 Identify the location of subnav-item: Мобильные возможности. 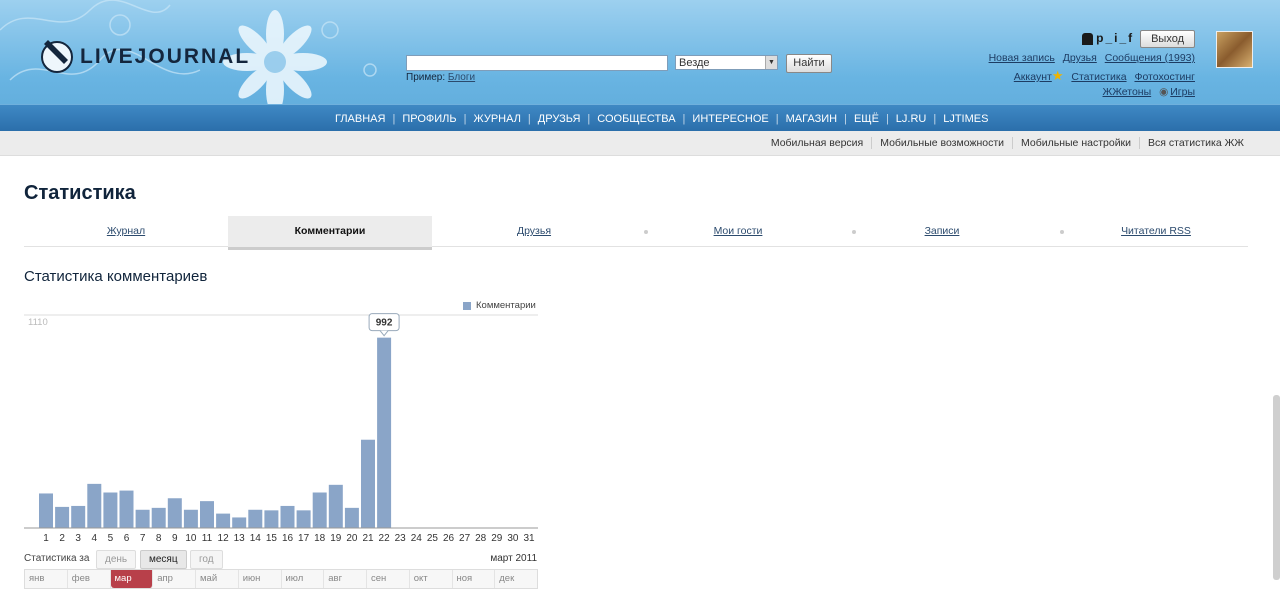
(941, 143).